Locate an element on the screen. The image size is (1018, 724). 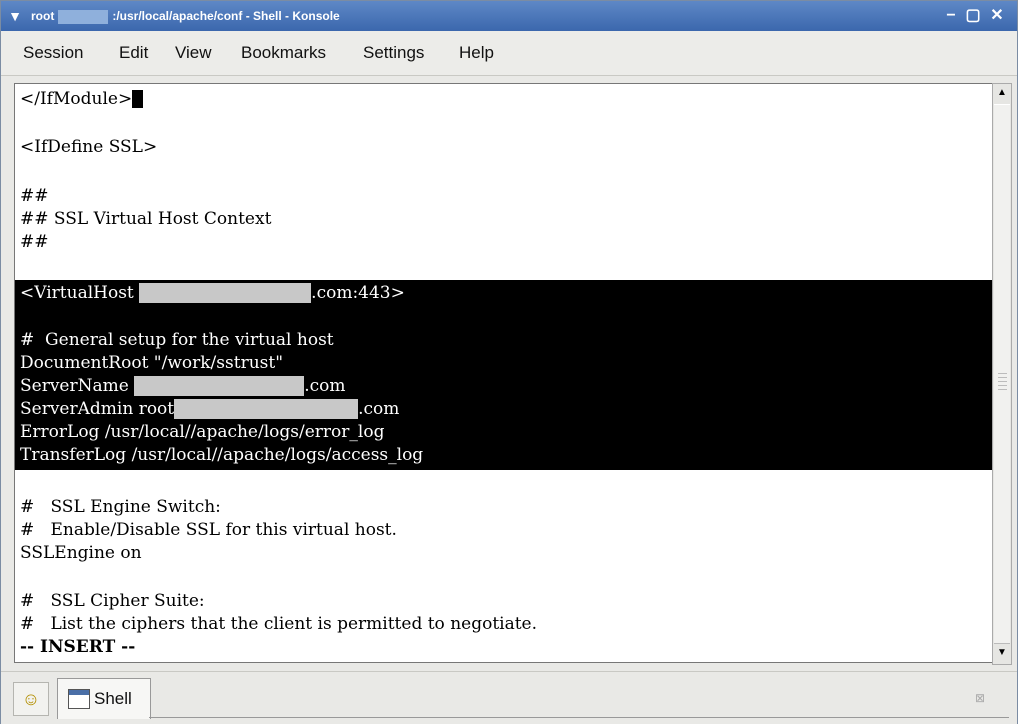
terminal-line: # General setup for the virtual host is located at coordinates (177, 340).